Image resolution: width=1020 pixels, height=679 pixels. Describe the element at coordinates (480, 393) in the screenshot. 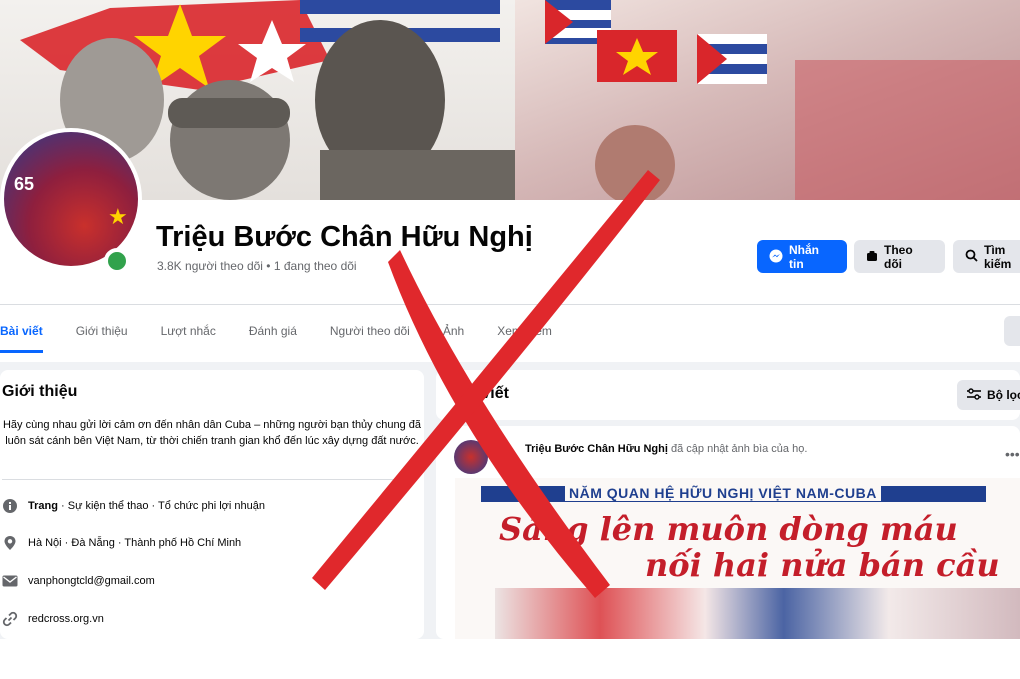

I see `posts-title: Bài viết` at that location.